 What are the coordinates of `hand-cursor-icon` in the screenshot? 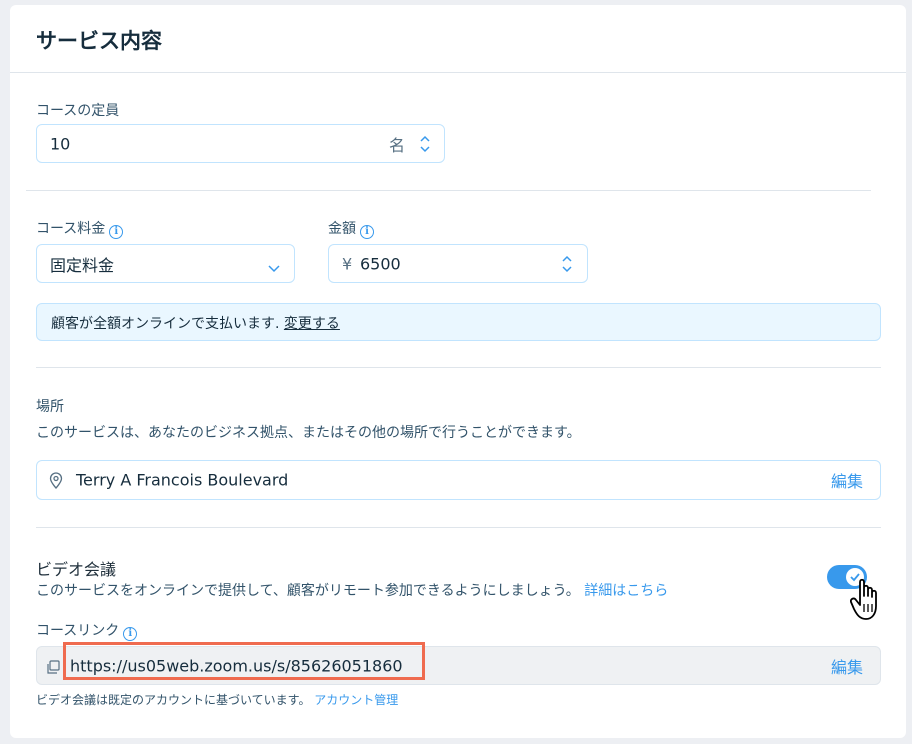 It's located at (868, 601).